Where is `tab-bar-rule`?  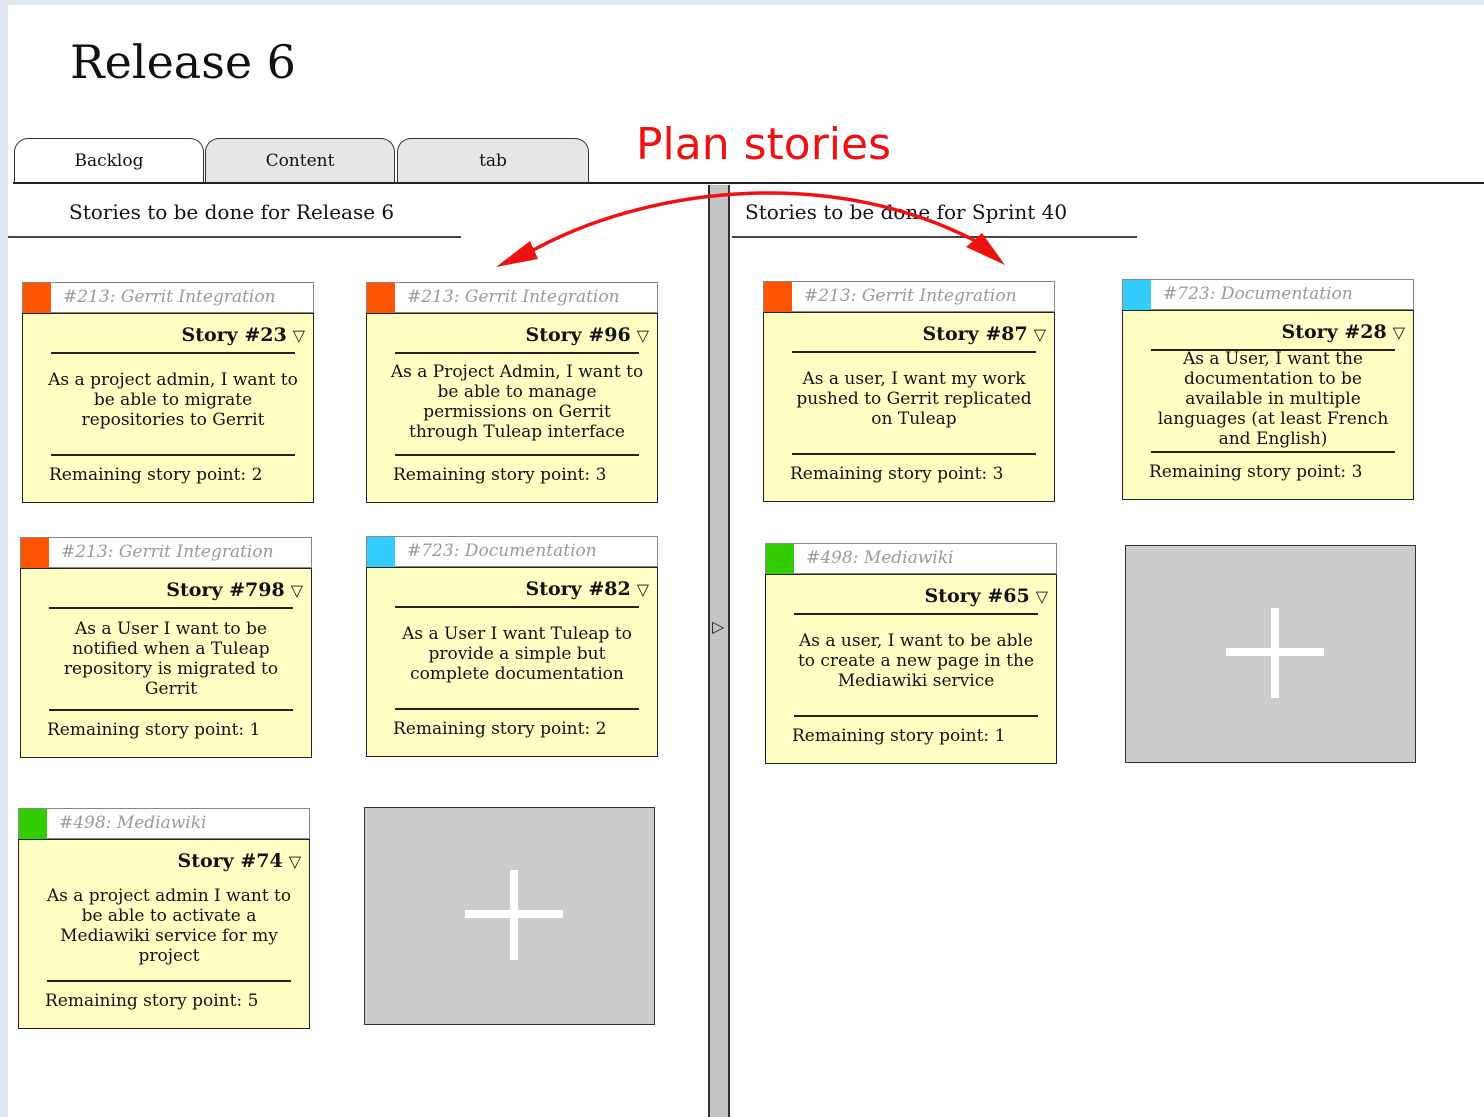
tab-bar-rule is located at coordinates (748, 183).